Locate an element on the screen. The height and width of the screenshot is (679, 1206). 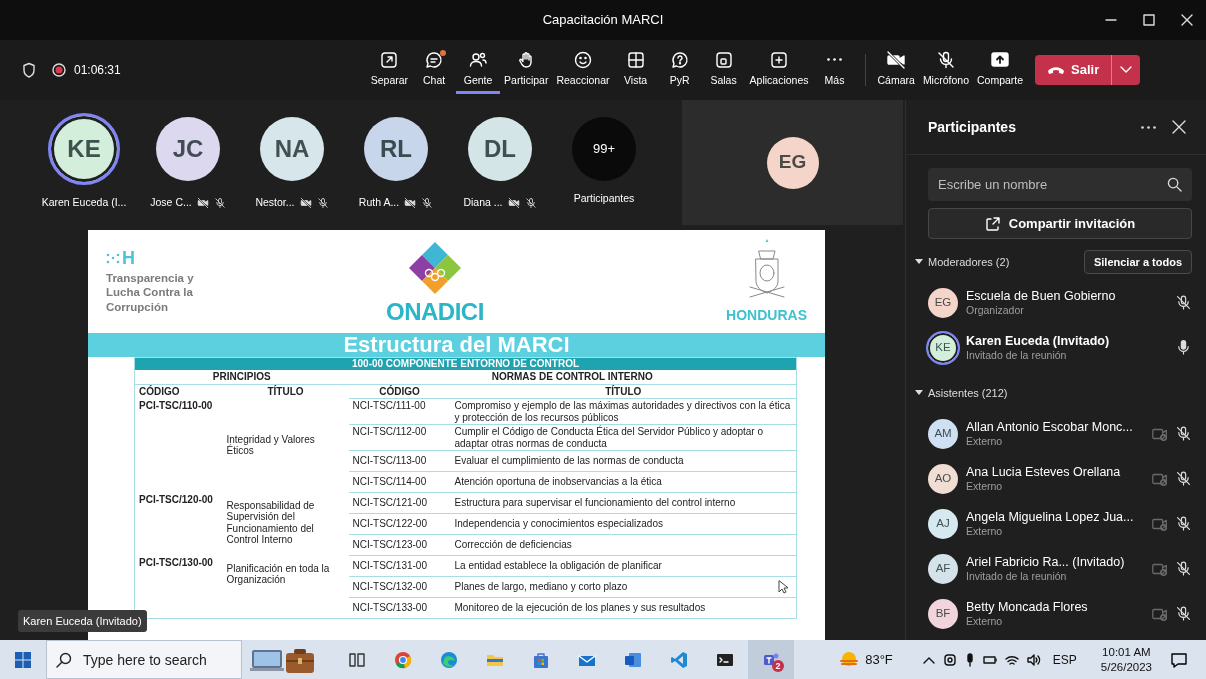
participant-name: Betty Moncada Flores is located at coordinates (1027, 607).